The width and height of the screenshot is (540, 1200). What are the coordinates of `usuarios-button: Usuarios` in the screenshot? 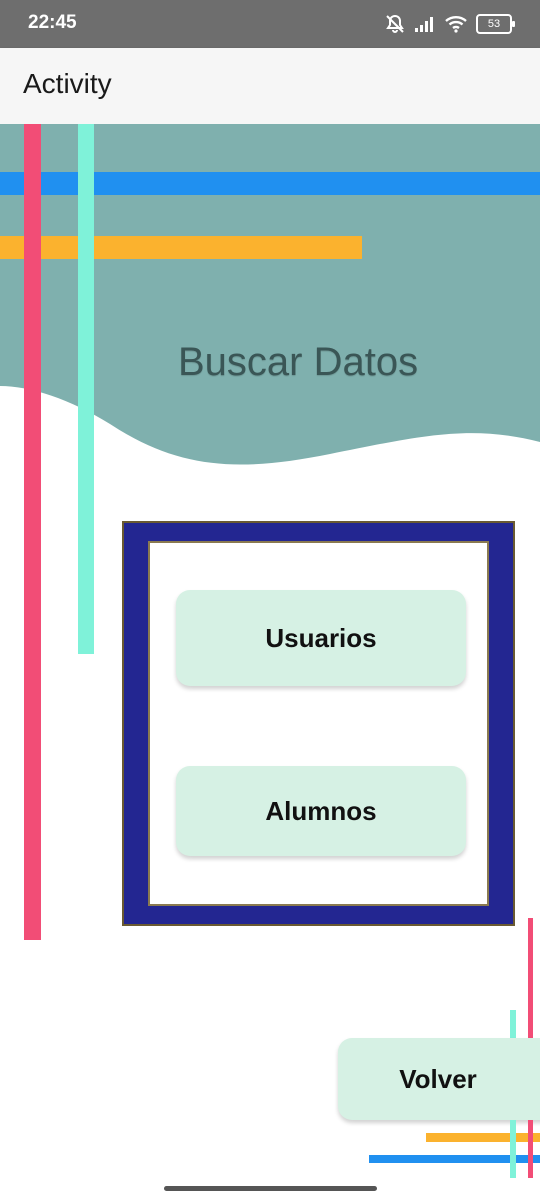 It's located at (321, 638).